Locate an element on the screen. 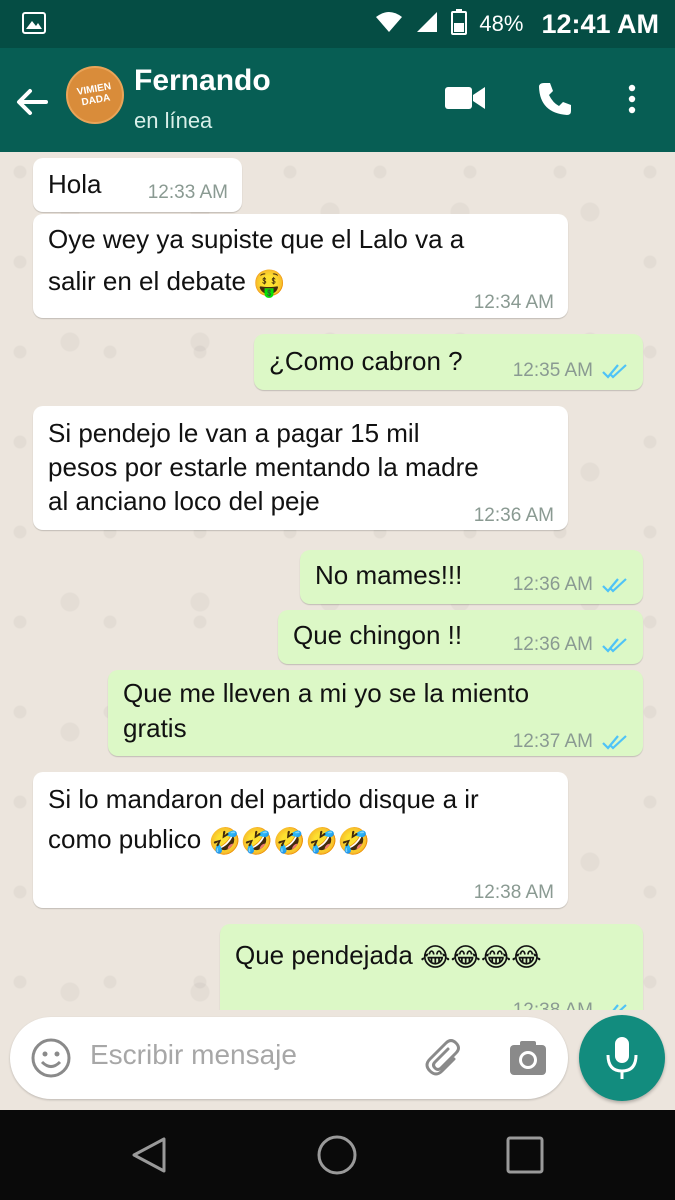 Image resolution: width=675 pixels, height=1200 pixels. menu-button is located at coordinates (632, 101).